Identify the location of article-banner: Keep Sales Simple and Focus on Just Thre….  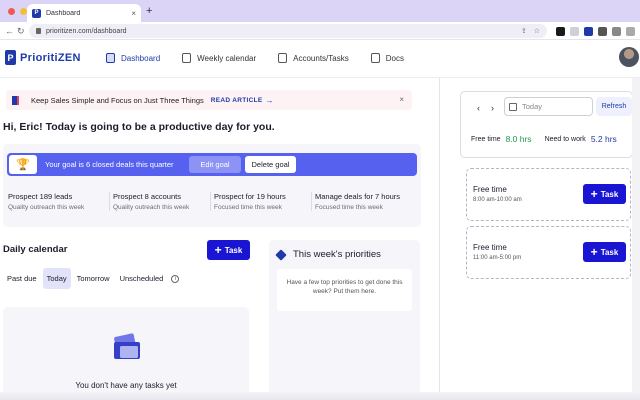
(209, 100).